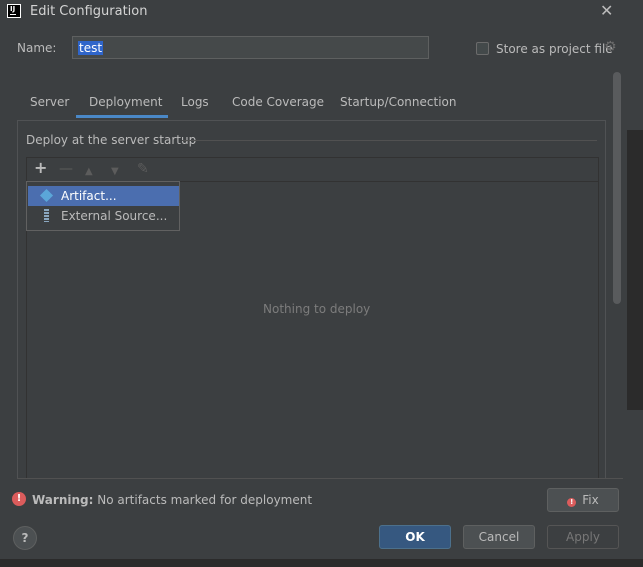 The height and width of the screenshot is (567, 643). Describe the element at coordinates (389, 140) in the screenshot. I see `group-separator` at that location.